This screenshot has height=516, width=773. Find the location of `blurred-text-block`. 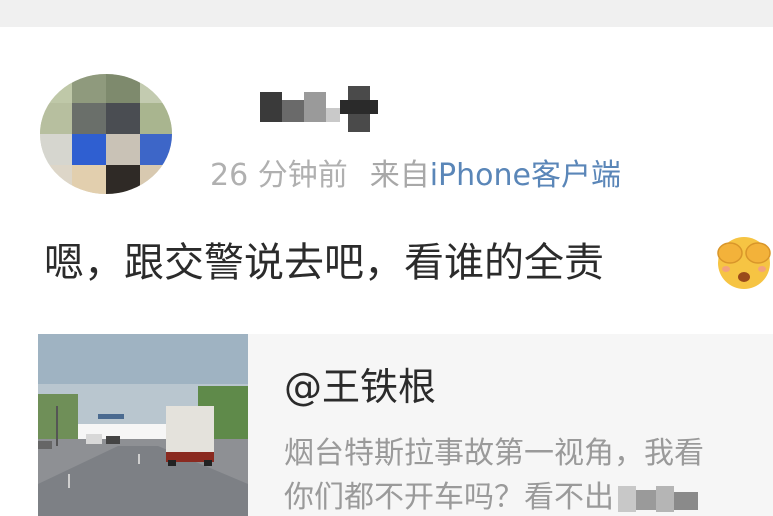

blurred-text-block is located at coordinates (658, 498).